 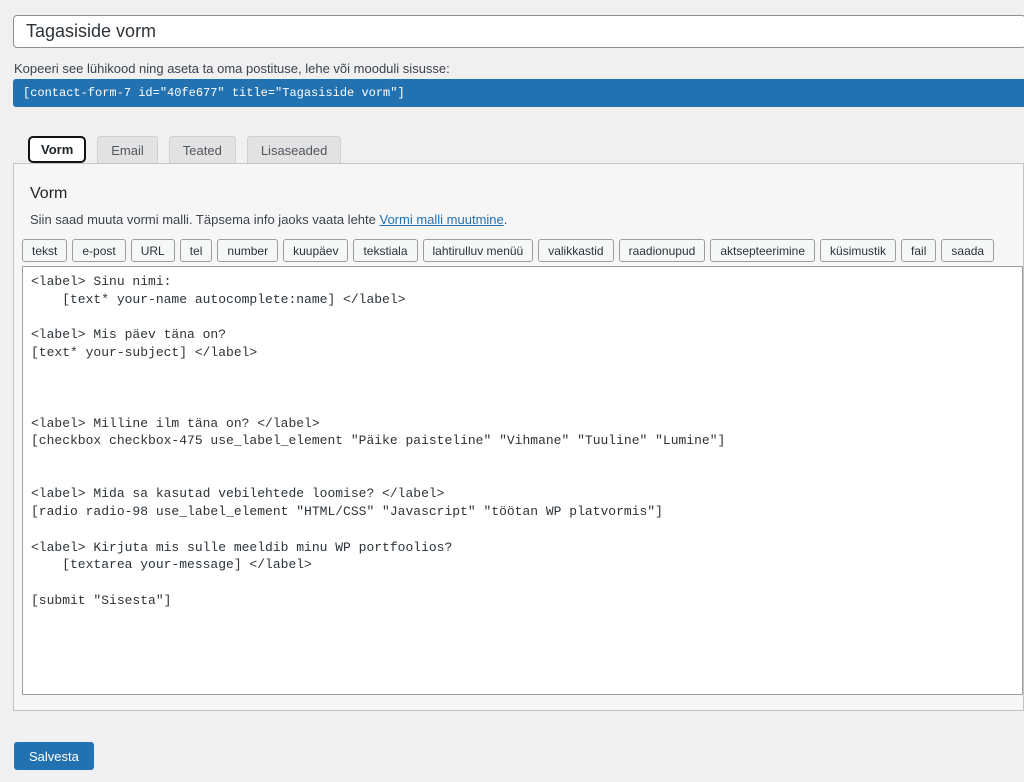 I want to click on tab-label: Vorm, so click(x=57, y=149).